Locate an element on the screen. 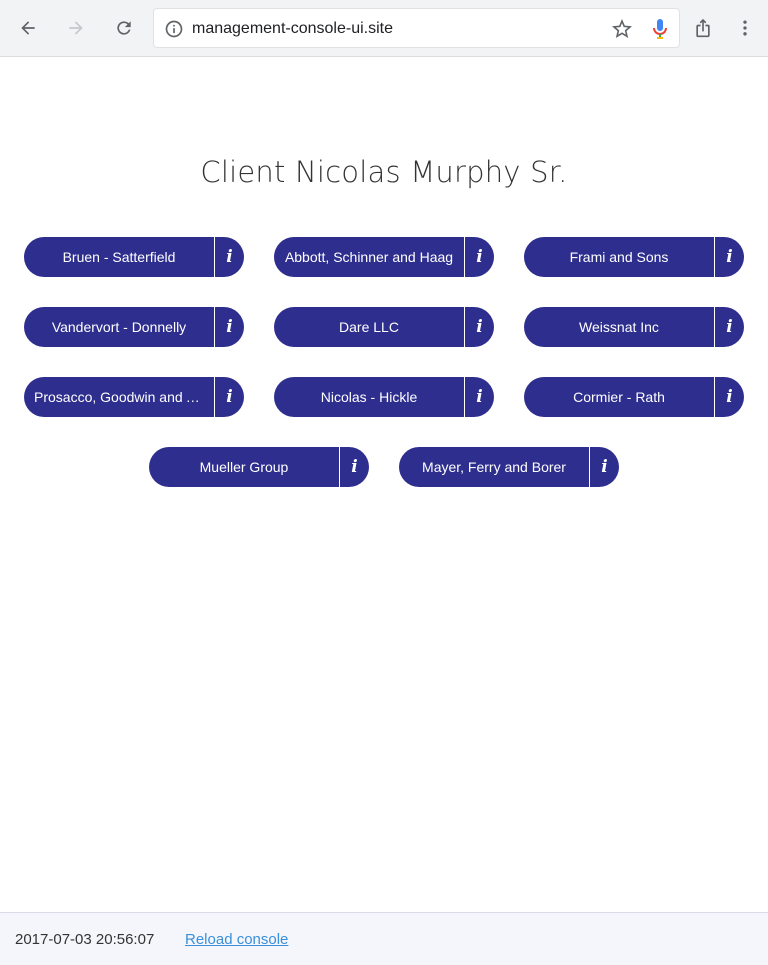  company-button-cormier-rath: Cormier - Rath i is located at coordinates (634, 397).